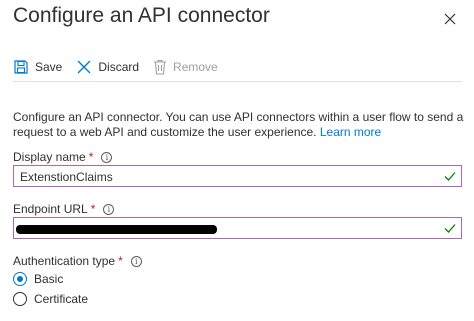 Image resolution: width=474 pixels, height=321 pixels. I want to click on auth-option-certificate: Certificate, so click(50, 299).